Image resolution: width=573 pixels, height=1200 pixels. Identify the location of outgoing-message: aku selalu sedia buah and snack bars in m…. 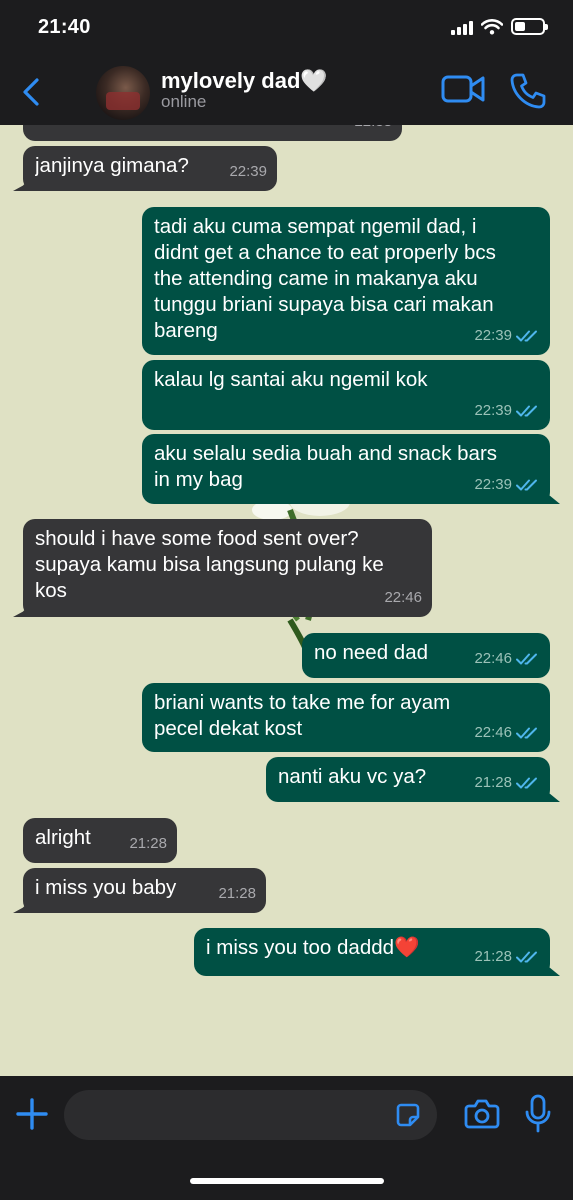
(346, 469).